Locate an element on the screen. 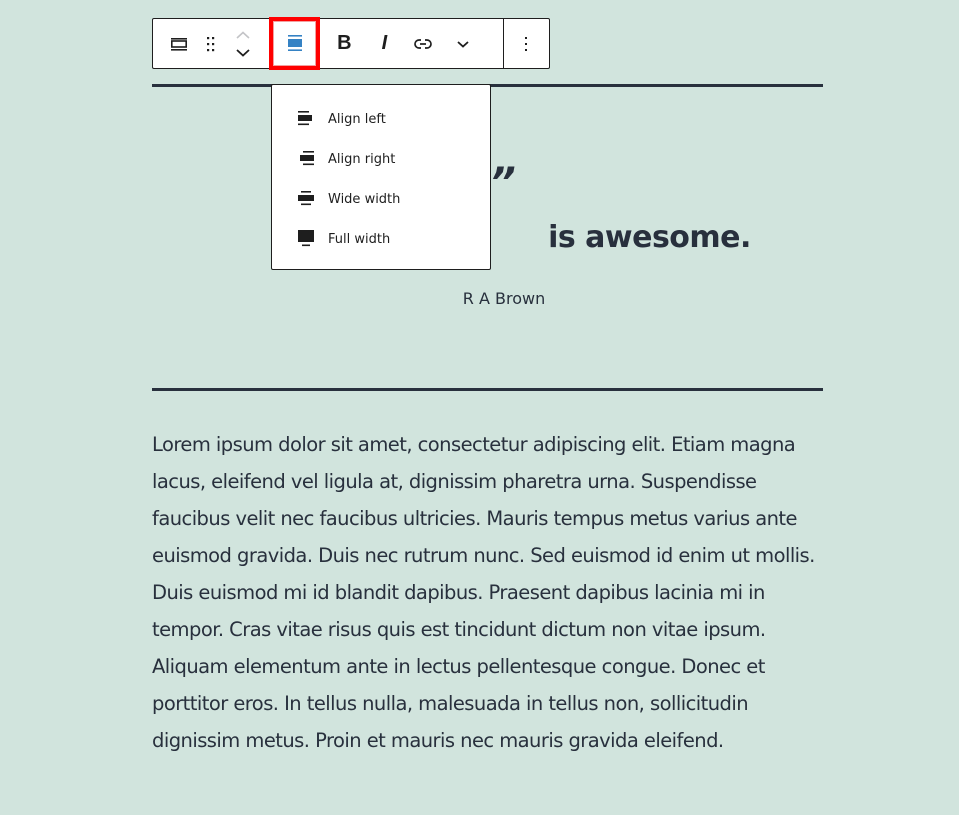 This screenshot has width=959, height=815. align-left-icon is located at coordinates (305, 118).